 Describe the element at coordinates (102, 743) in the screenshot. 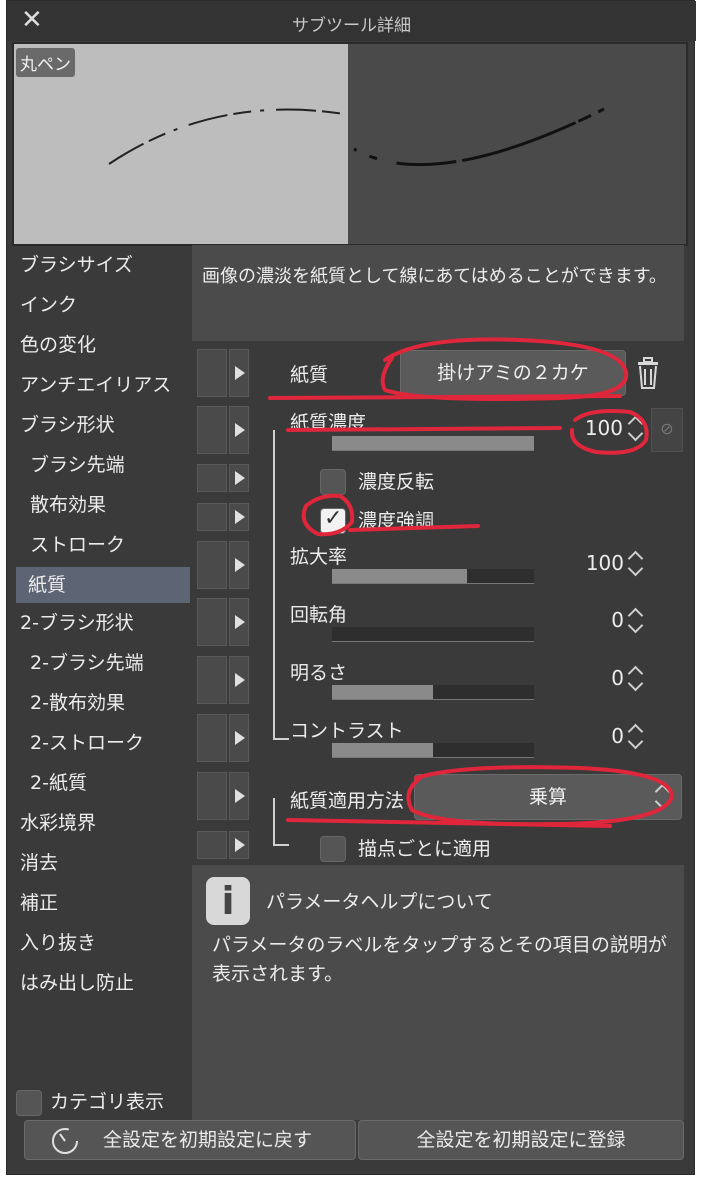

I see `sidebar-item-2-stroke: 2-ストローク` at that location.